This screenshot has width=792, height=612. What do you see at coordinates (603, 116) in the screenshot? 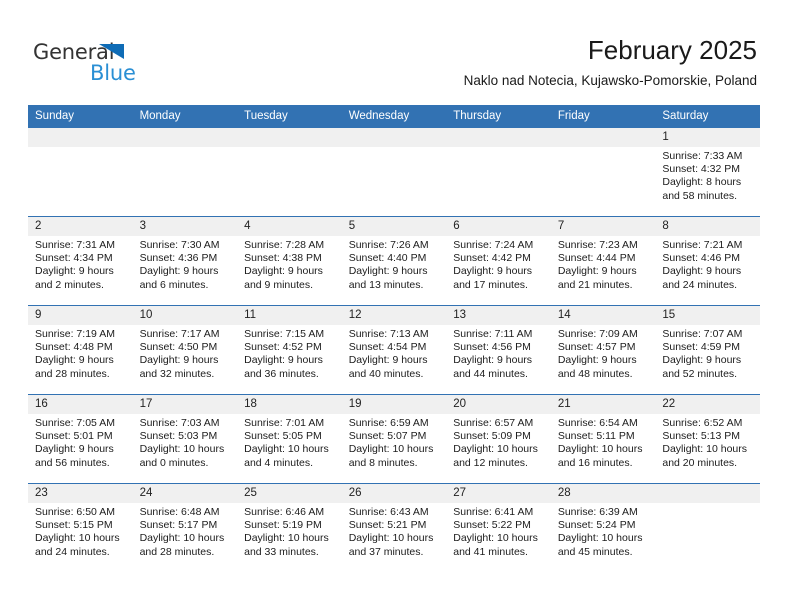
I see `weekday-header-friday: Friday` at bounding box center [603, 116].